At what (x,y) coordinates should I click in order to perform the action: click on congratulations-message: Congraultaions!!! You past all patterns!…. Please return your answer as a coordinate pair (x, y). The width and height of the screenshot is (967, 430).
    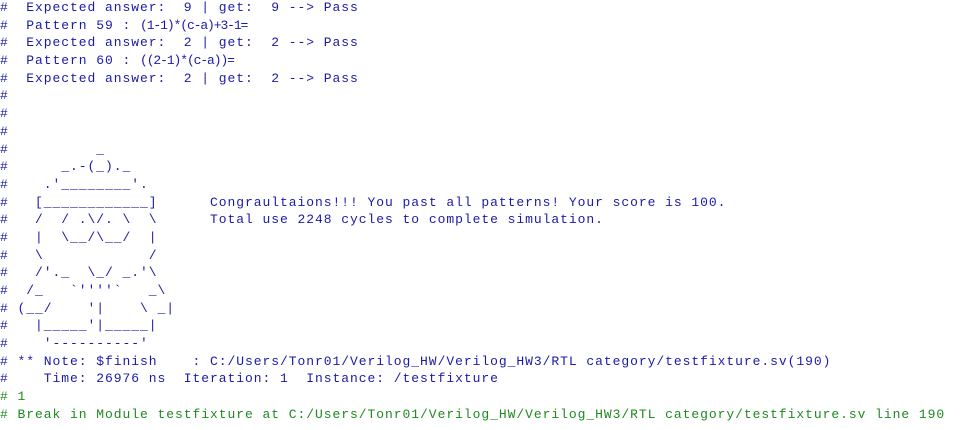
    Looking at the image, I should click on (468, 202).